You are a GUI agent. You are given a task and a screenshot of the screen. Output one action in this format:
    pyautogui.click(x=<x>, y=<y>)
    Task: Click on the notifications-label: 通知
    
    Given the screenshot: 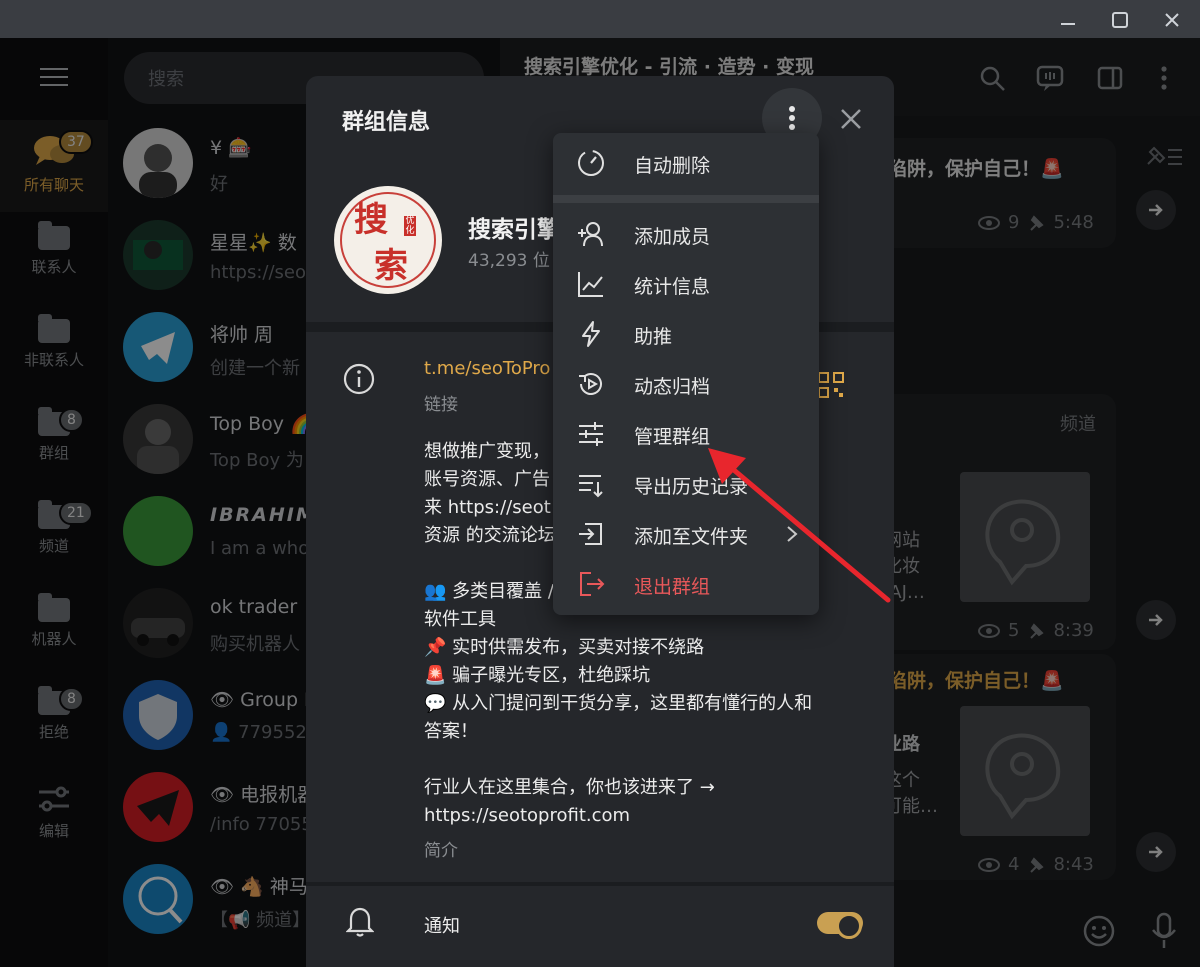 What is the action you would take?
    pyautogui.click(x=442, y=926)
    